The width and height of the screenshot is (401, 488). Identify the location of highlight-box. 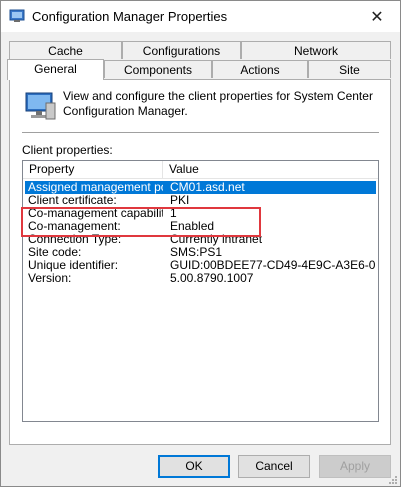
(141, 222).